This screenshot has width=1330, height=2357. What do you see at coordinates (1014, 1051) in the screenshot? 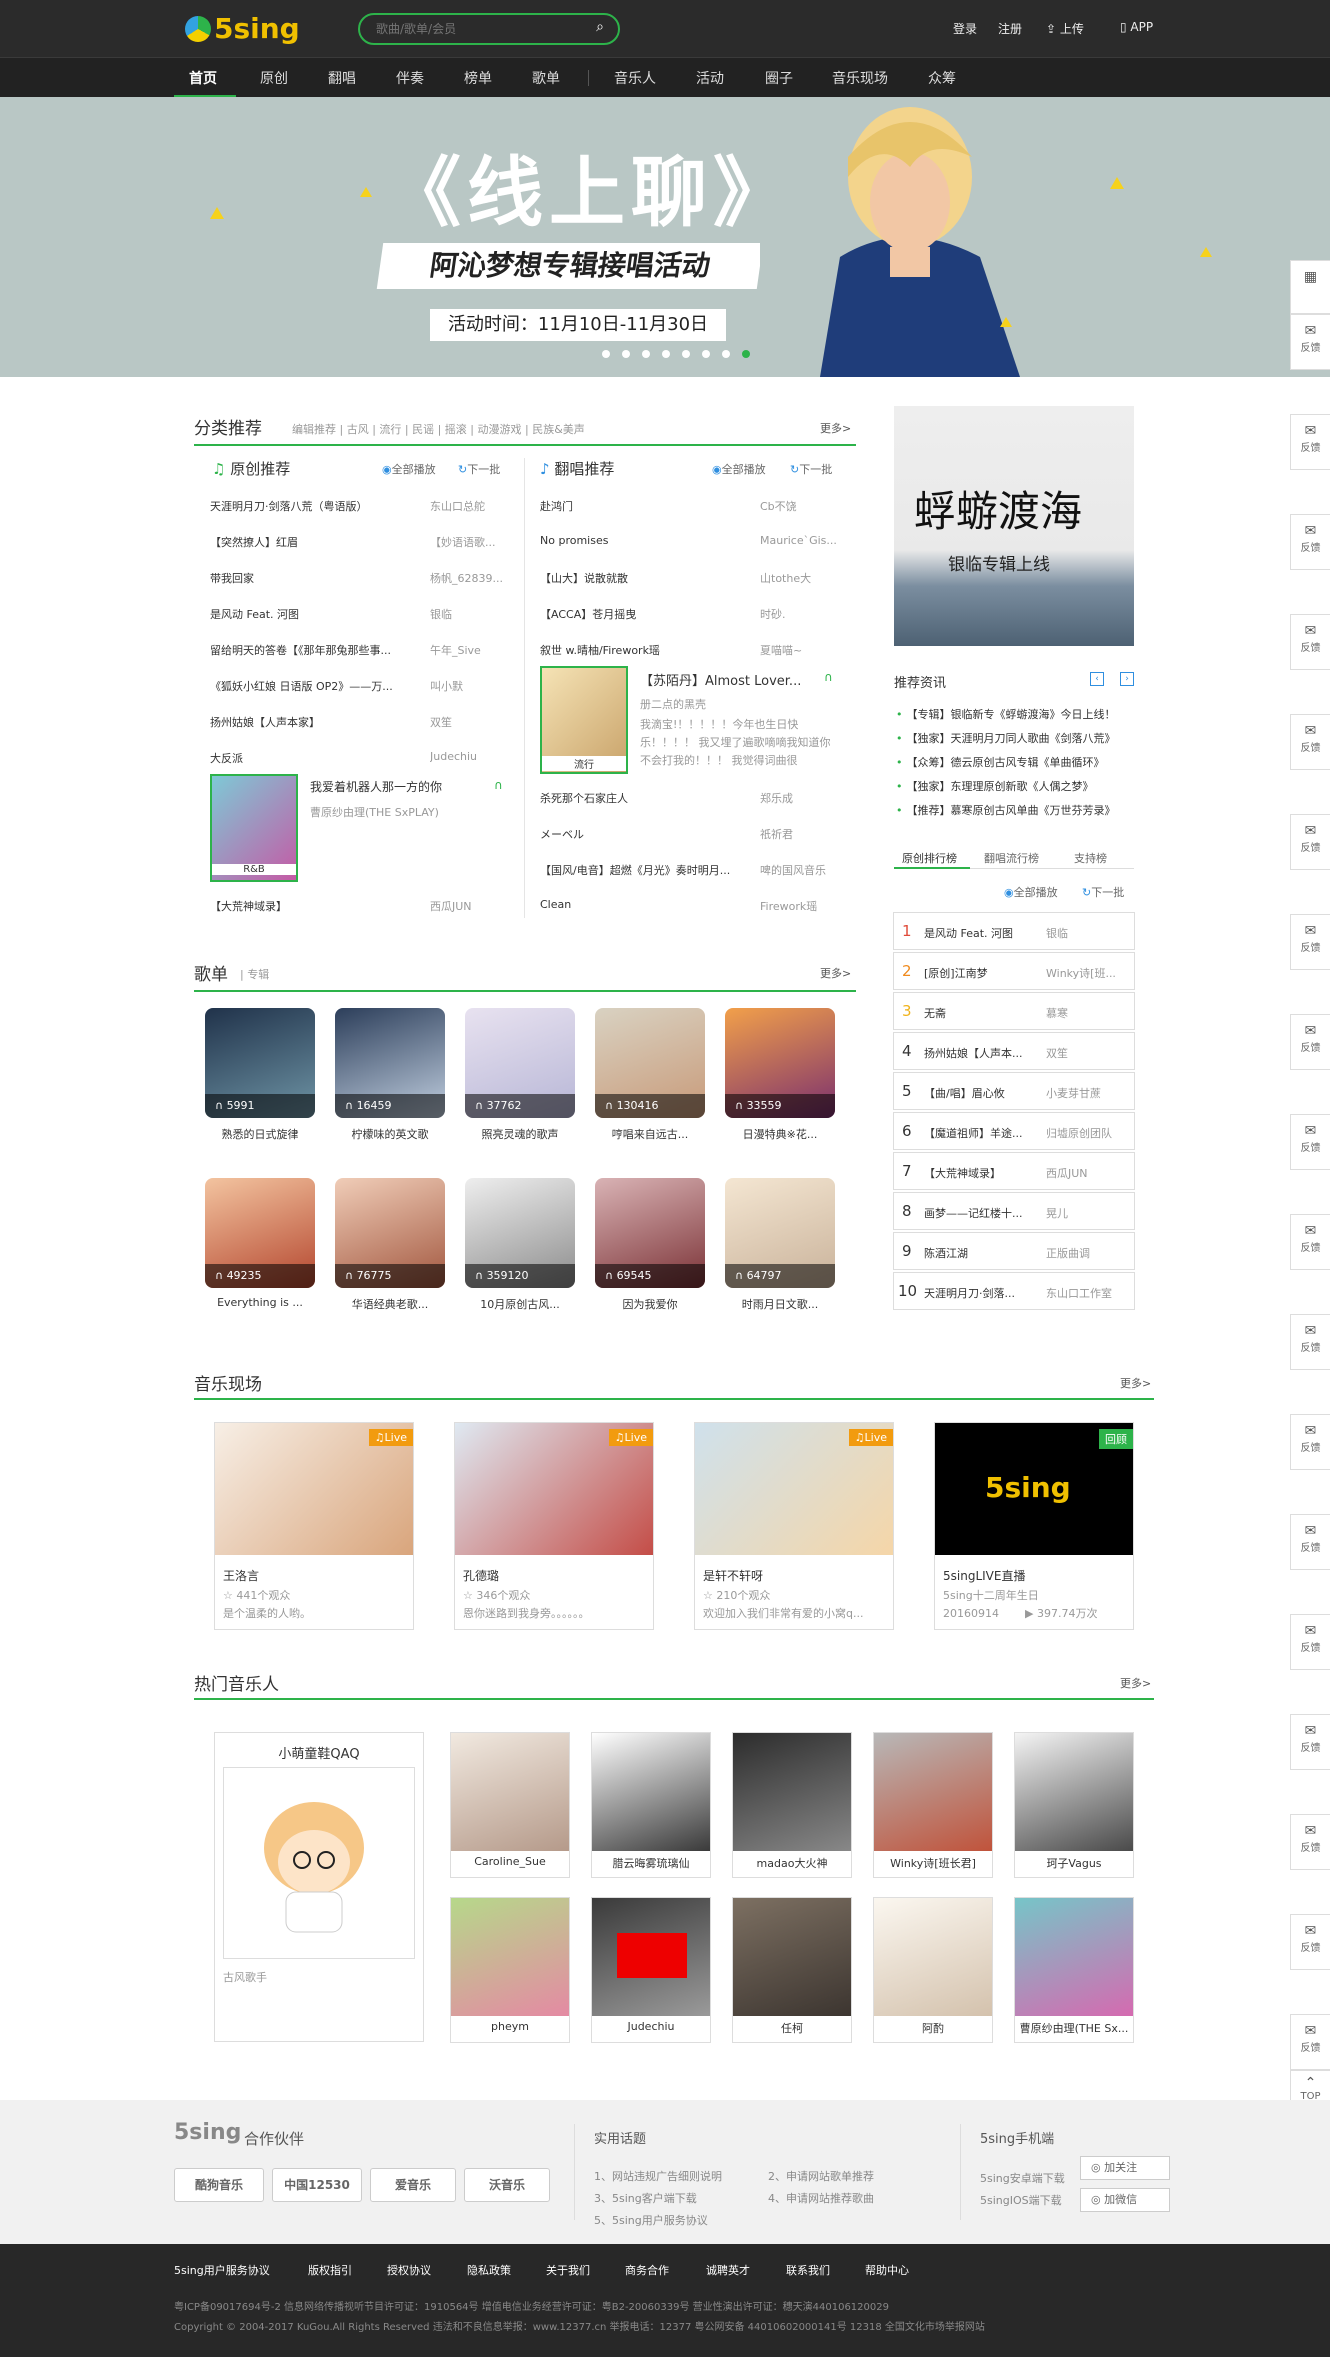
I see `rank-row: 4 扬州姑娘【人声本... 双笙` at bounding box center [1014, 1051].